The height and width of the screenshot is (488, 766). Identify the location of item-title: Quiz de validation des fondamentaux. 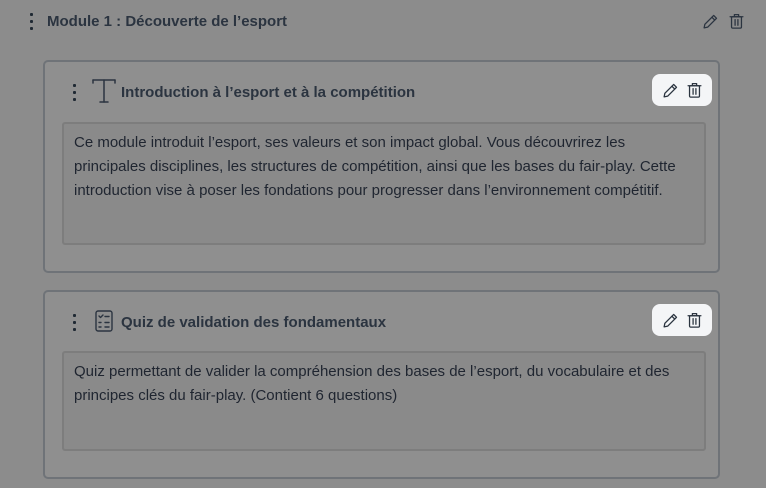
(254, 322).